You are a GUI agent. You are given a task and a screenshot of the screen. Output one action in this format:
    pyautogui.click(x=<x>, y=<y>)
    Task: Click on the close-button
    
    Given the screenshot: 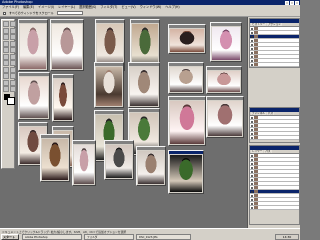 What is the action you would take?
    pyautogui.click(x=297, y=2)
    